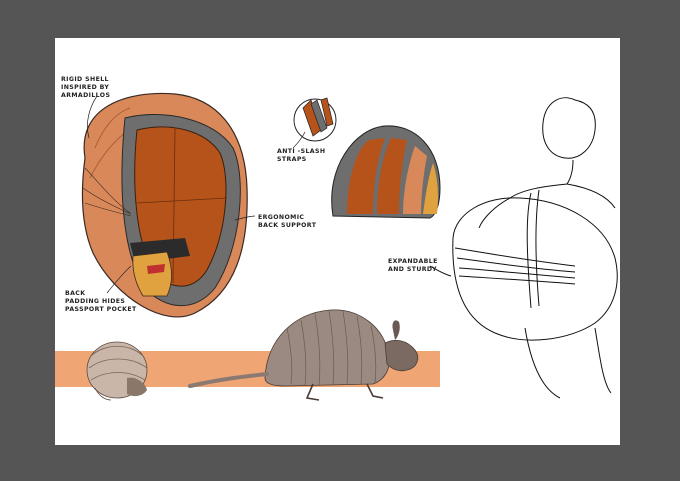 This screenshot has height=481, width=680. Describe the element at coordinates (314, 123) in the screenshot. I see `strap-detail-view` at that location.